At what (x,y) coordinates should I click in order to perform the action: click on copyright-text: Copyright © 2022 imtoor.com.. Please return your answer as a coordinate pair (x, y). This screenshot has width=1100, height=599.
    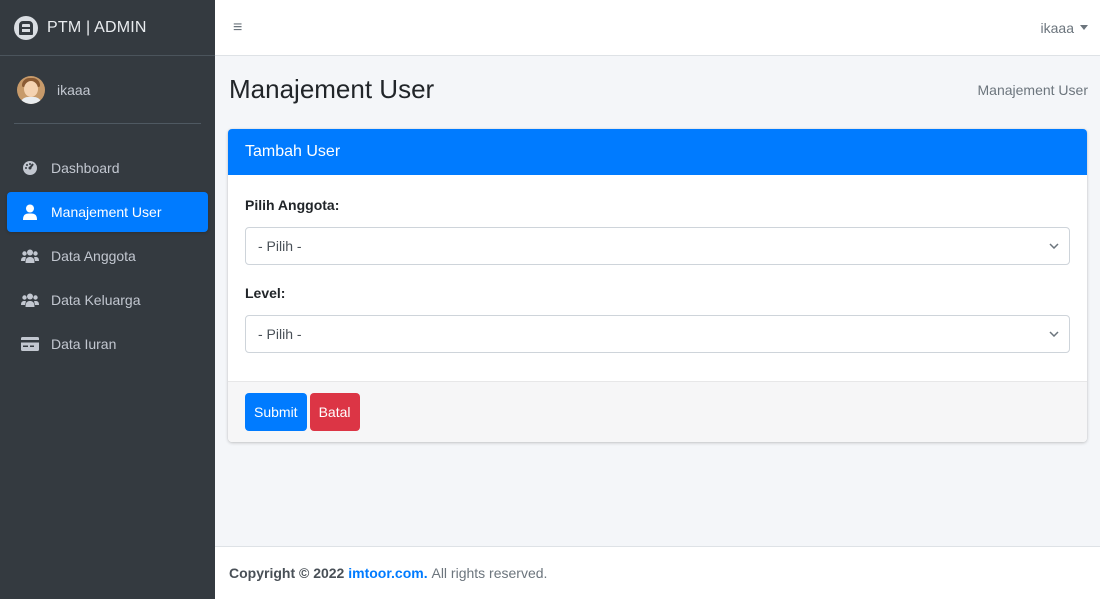
    Looking at the image, I should click on (328, 573).